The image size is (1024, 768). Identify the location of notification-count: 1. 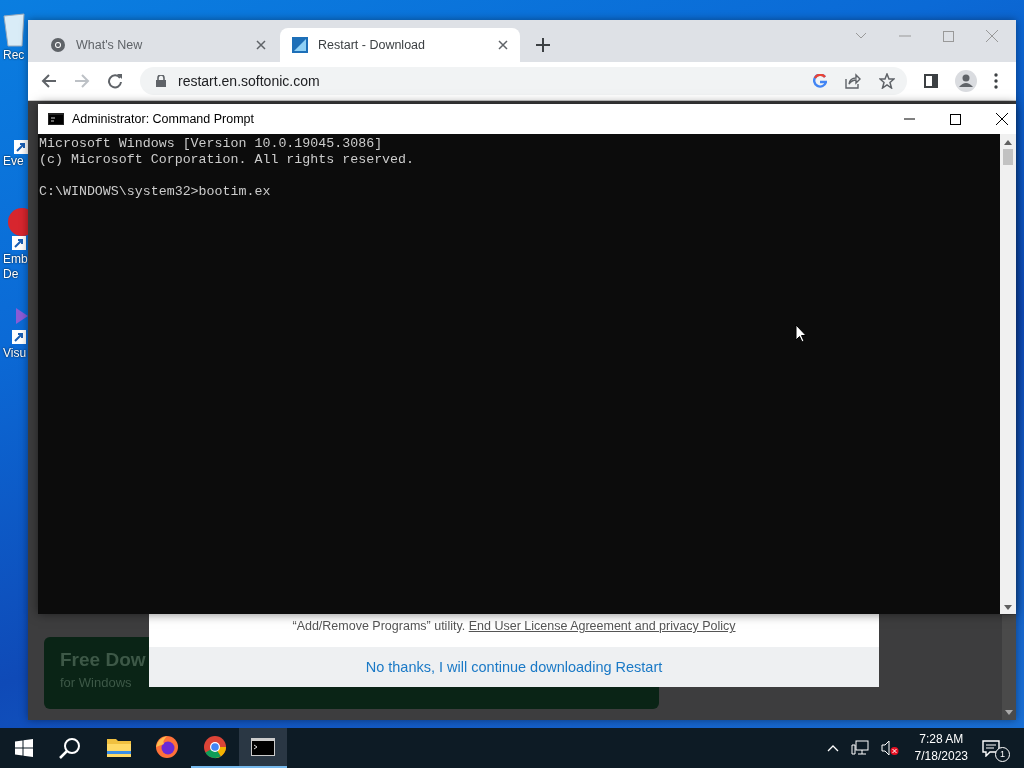
(1002, 754).